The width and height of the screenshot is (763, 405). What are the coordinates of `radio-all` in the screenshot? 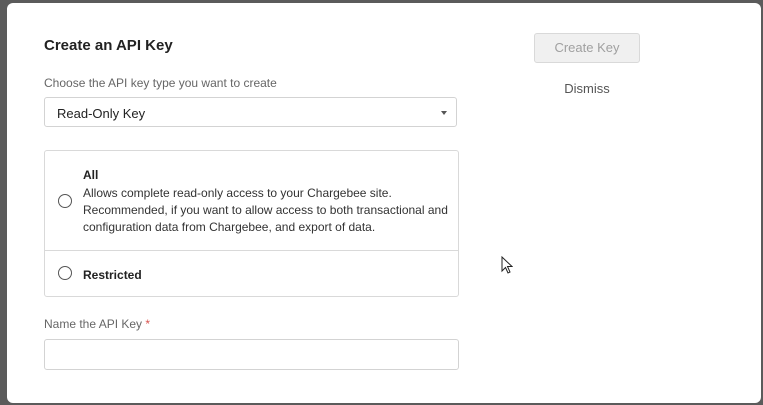 It's located at (65, 201).